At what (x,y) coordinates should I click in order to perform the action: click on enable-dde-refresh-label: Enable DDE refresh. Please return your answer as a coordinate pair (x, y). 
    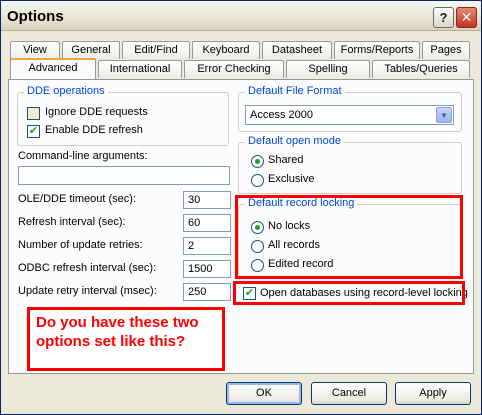
    Looking at the image, I should click on (94, 130).